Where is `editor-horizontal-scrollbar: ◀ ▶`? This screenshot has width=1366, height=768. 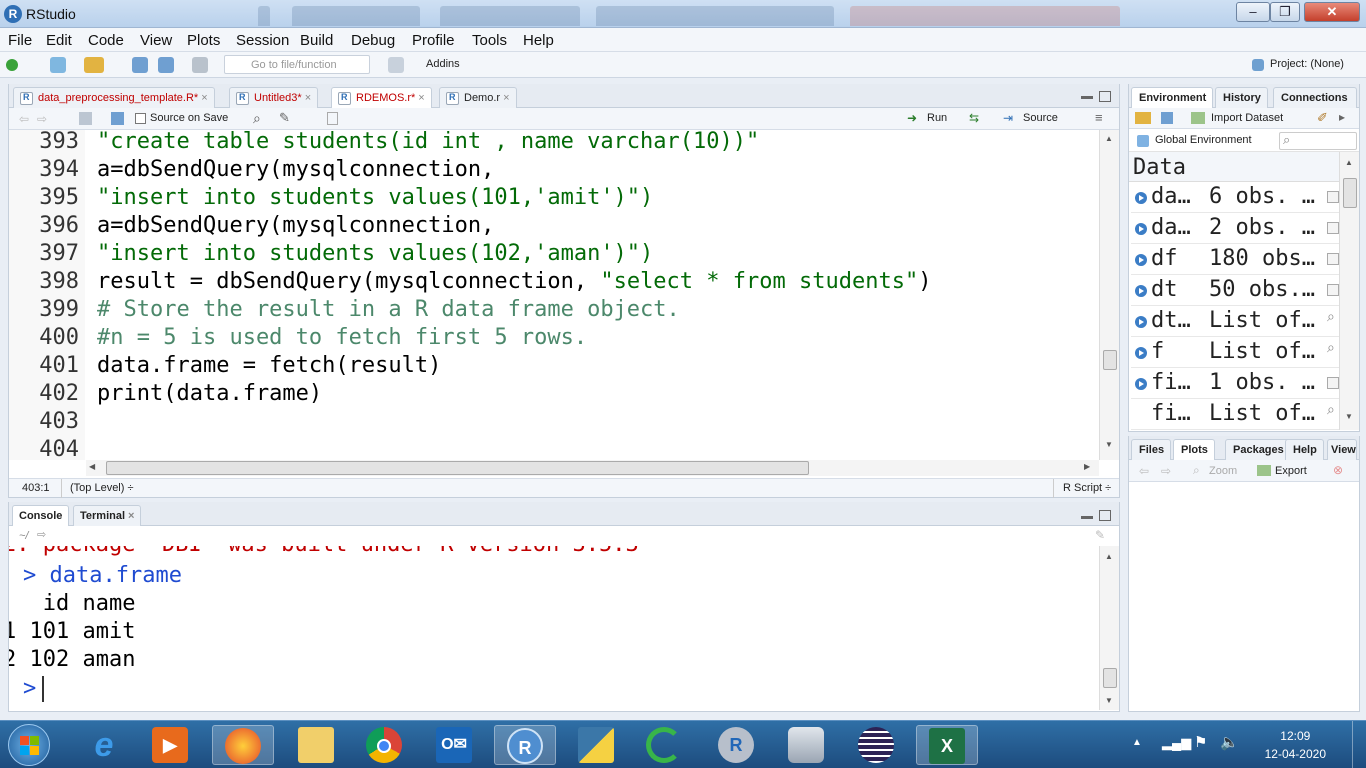
editor-horizontal-scrollbar: ◀ ▶ is located at coordinates (592, 468).